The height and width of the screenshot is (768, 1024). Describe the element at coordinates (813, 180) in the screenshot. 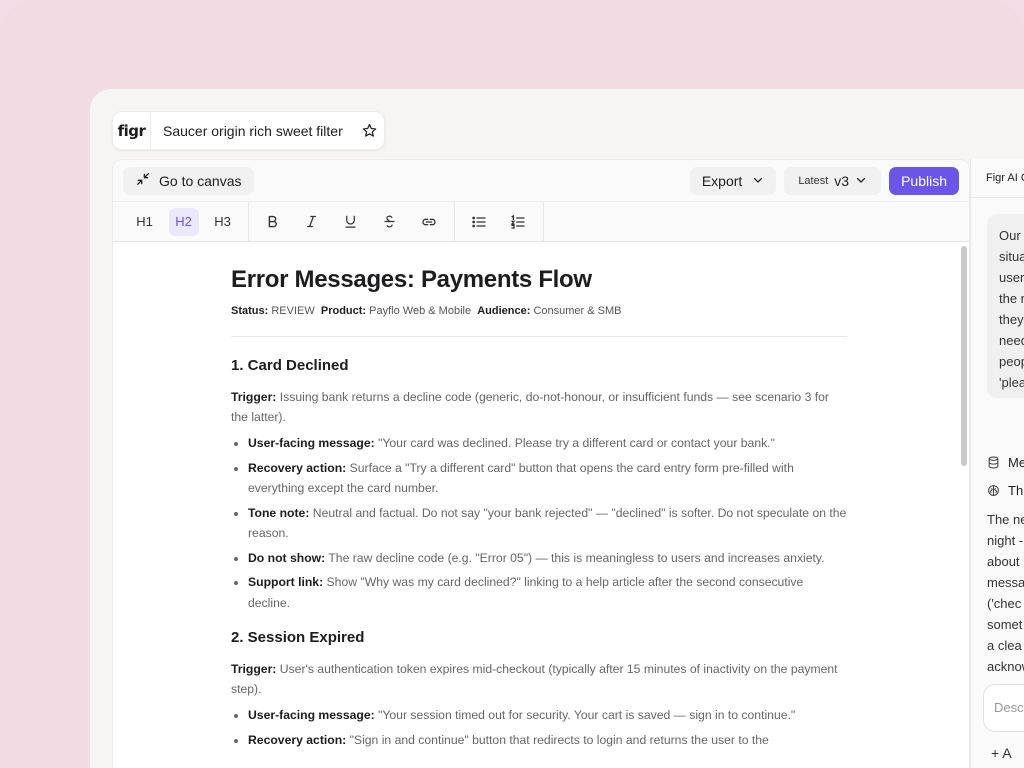

I see `version-tag: Latest` at that location.